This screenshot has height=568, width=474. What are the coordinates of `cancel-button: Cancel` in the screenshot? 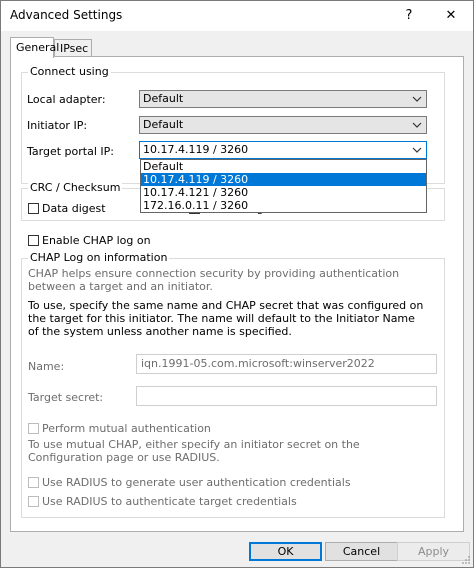 It's located at (361, 551).